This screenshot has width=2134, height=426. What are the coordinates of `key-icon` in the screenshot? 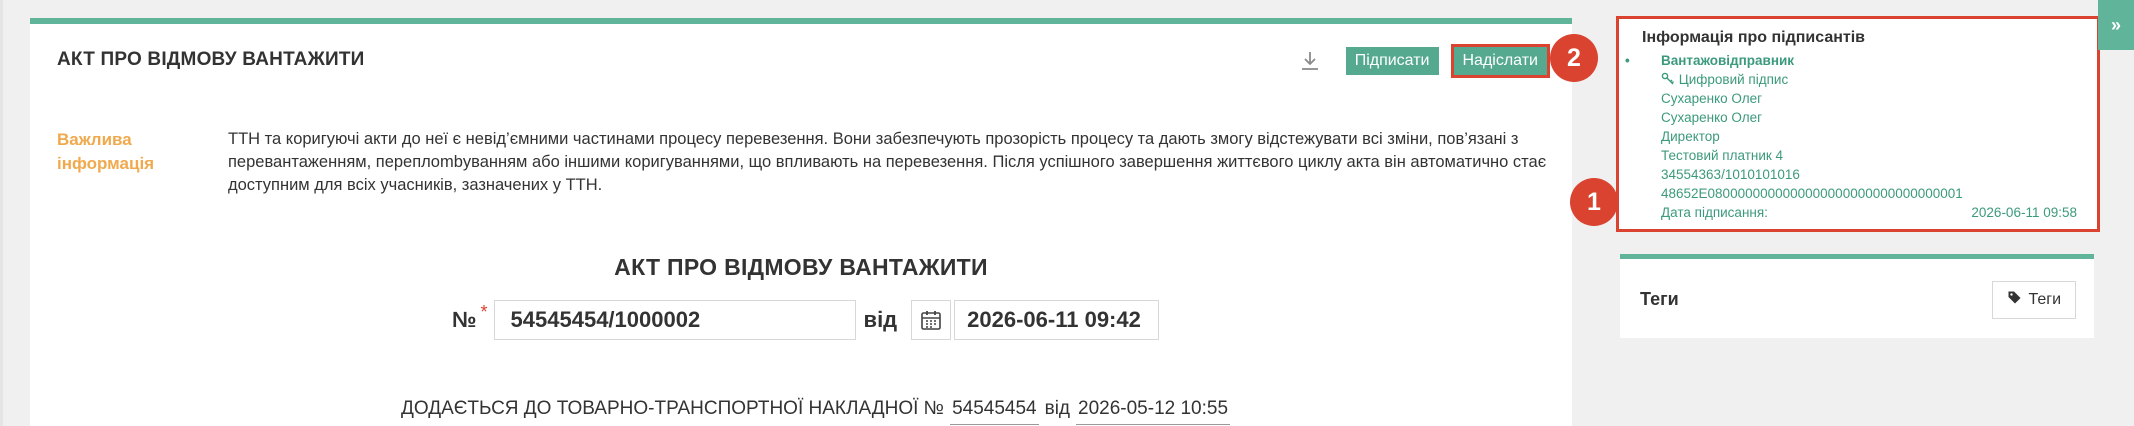 It's located at (1670, 79).